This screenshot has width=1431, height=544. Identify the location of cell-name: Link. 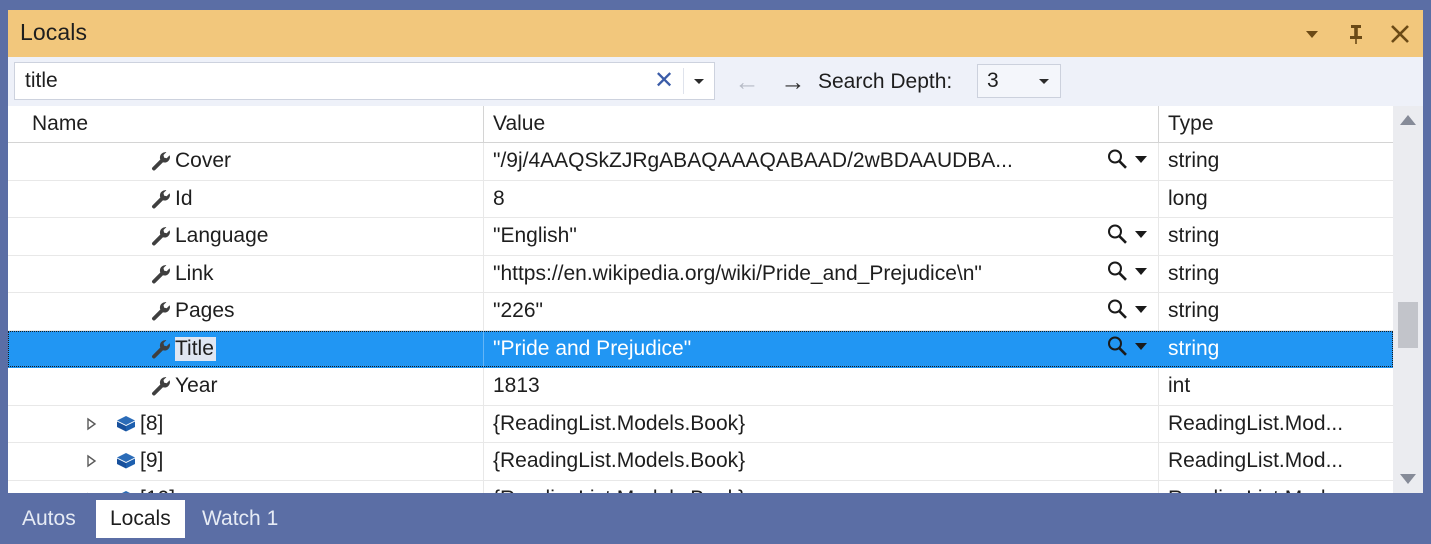
(245, 274).